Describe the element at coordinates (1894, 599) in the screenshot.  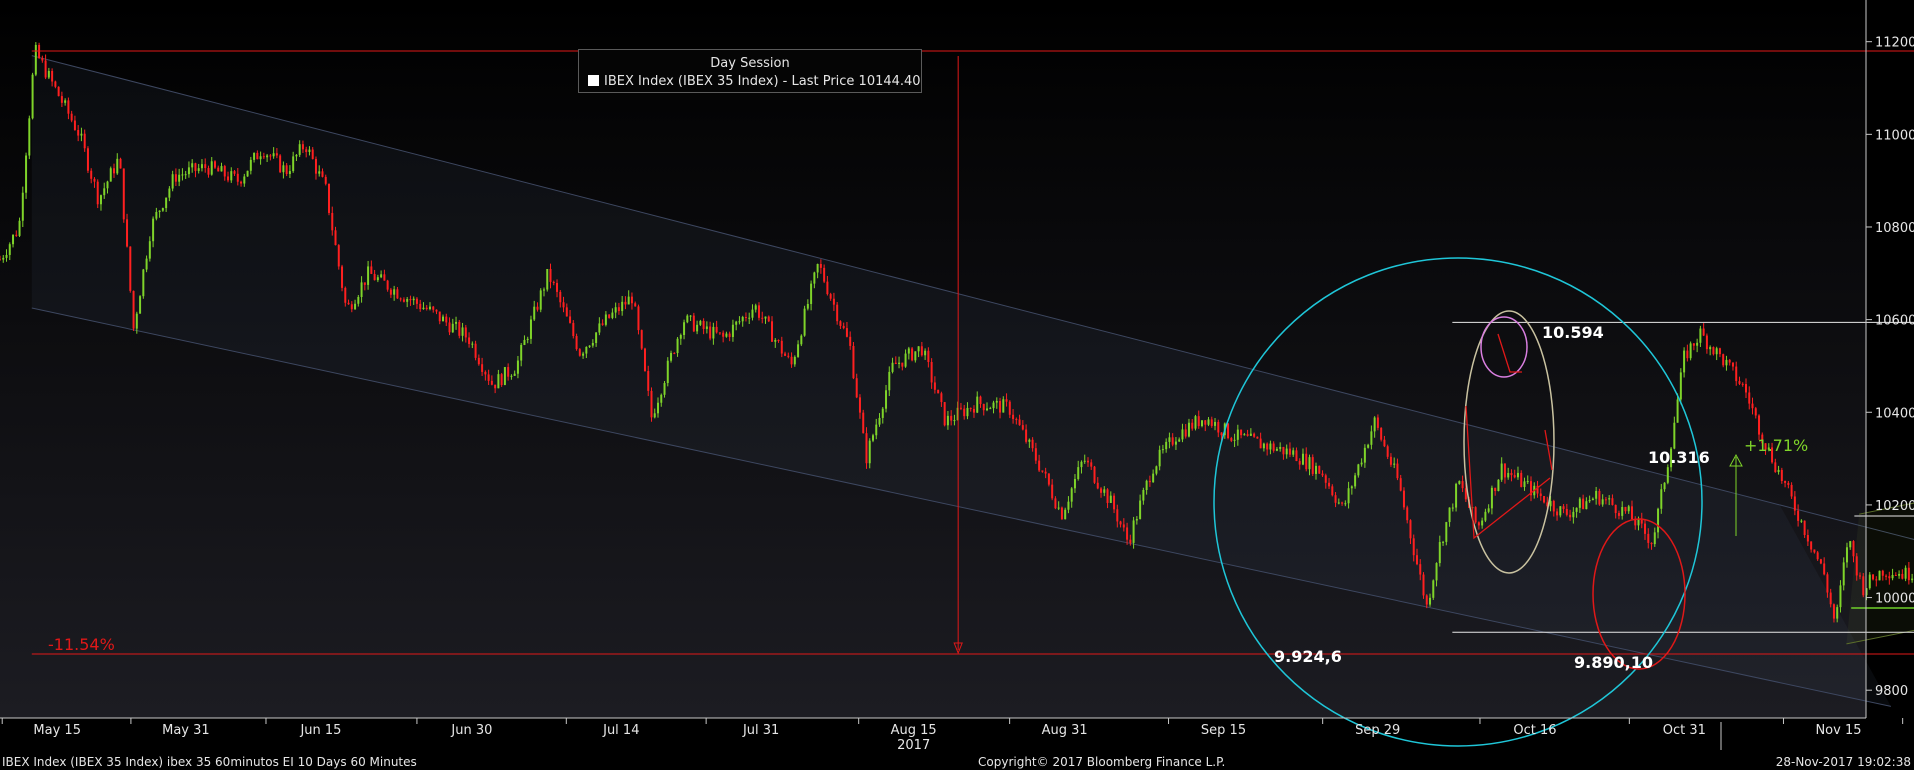
I see `y-tick-label: 10000` at that location.